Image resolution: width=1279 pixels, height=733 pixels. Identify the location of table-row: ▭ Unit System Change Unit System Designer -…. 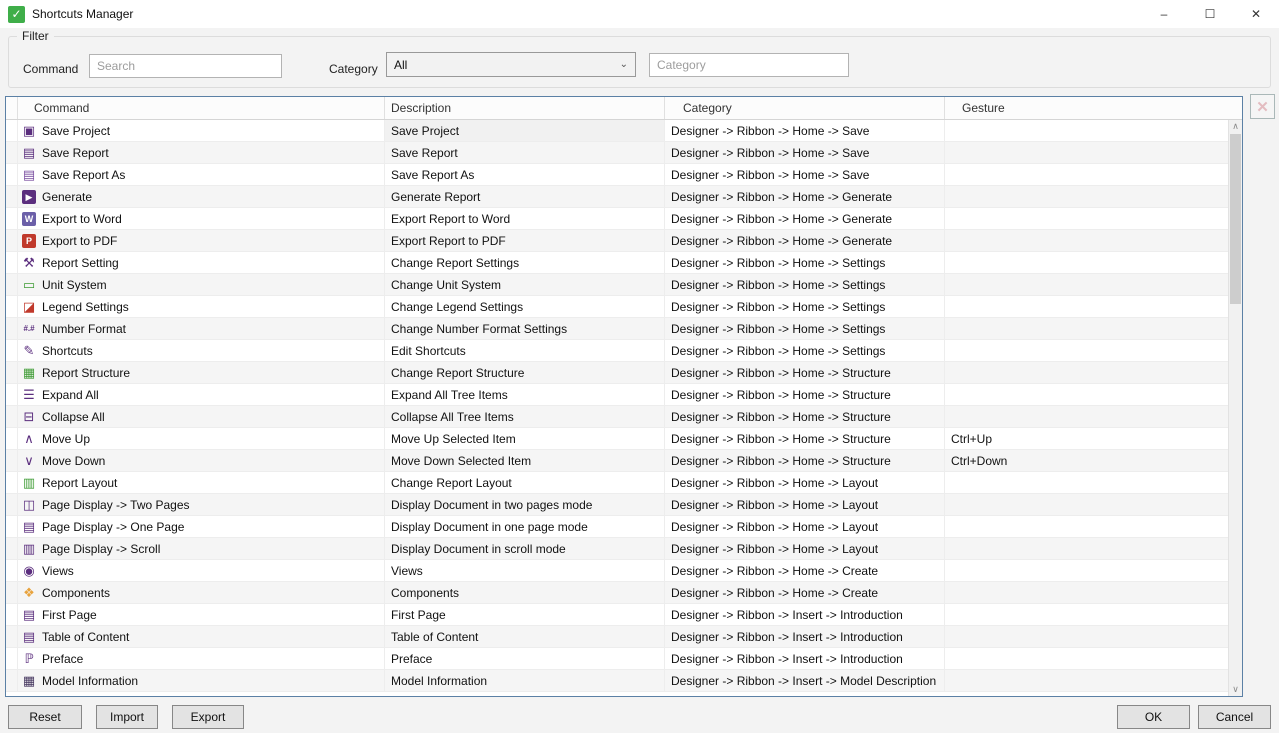
(617, 285).